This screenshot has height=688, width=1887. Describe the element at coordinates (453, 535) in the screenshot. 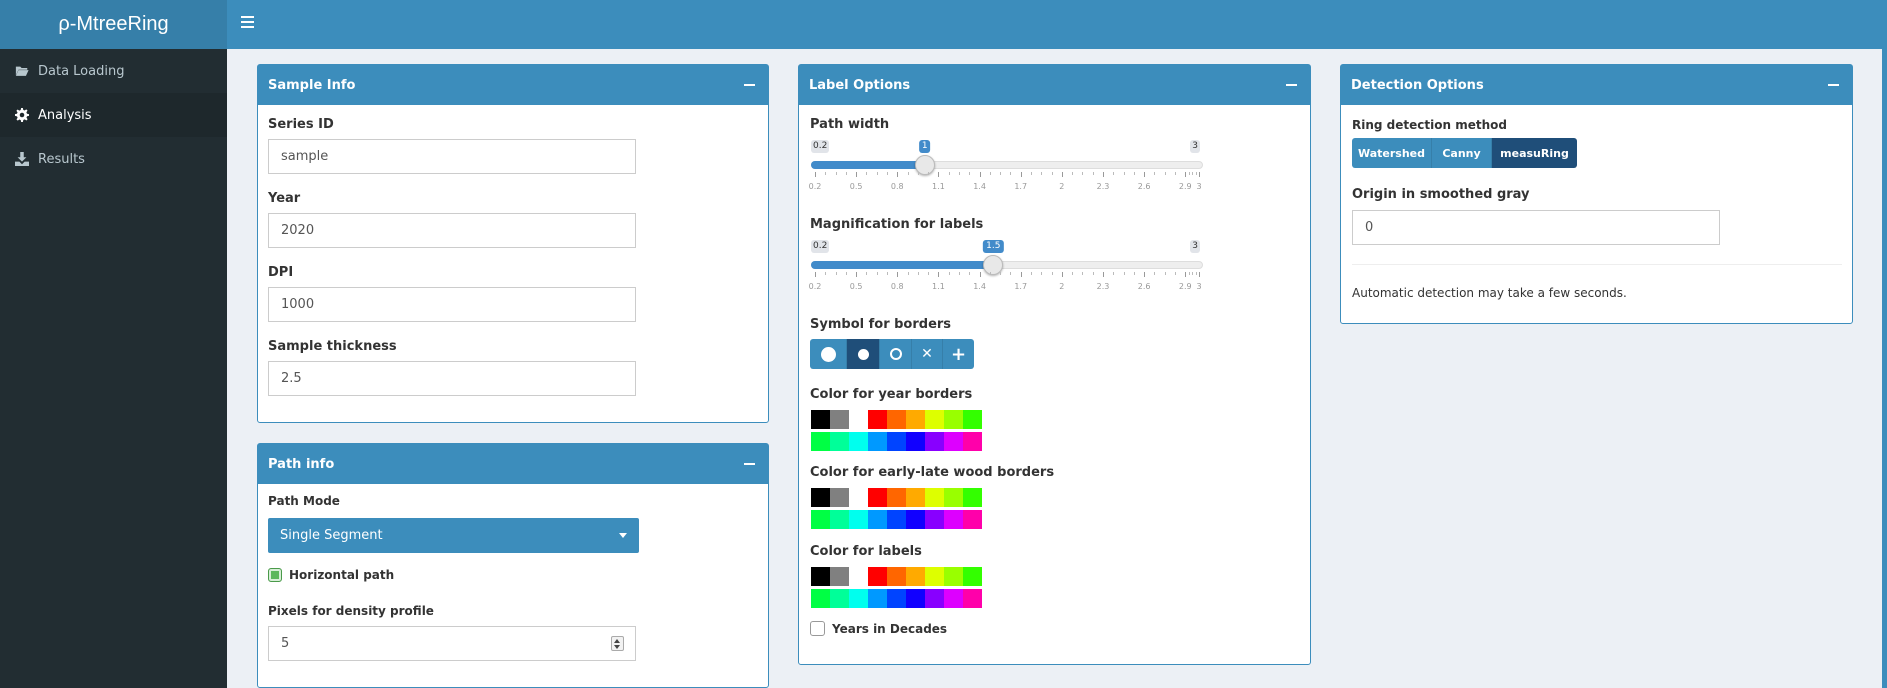

I see `path-mode-select: Single Segment` at that location.